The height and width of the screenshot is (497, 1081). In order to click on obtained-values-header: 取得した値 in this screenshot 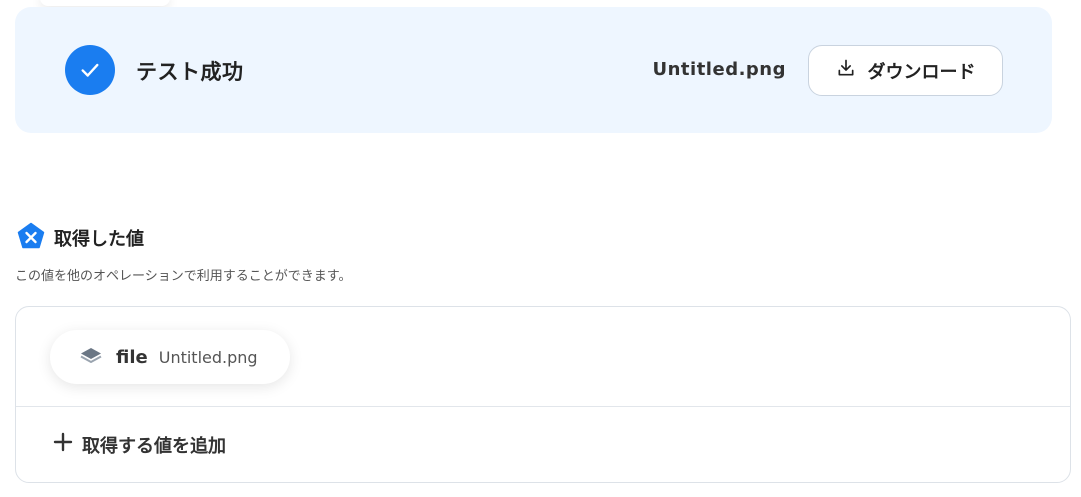, I will do `click(80, 238)`.